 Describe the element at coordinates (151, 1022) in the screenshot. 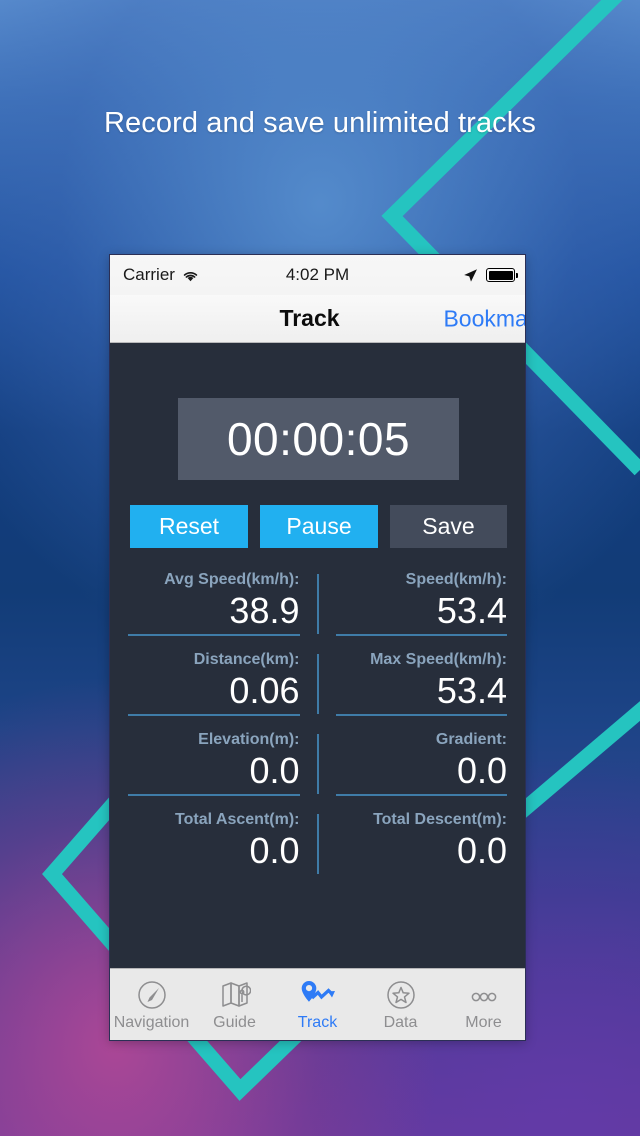

I see `tab-label: Navigation` at that location.